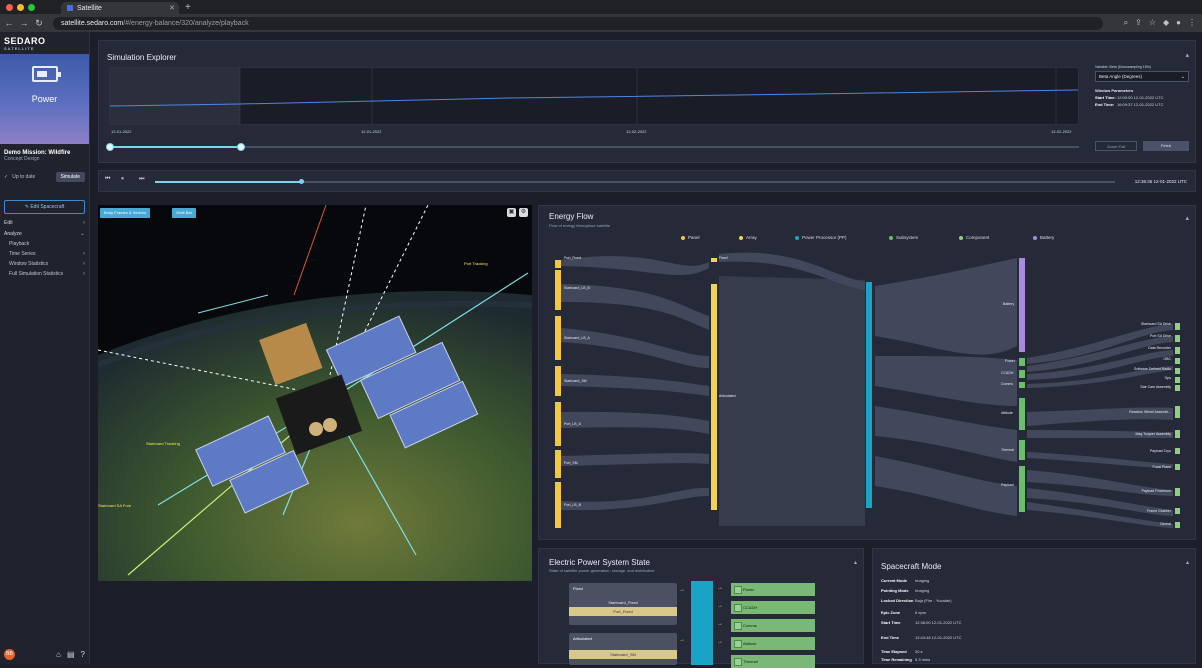 The height and width of the screenshot is (668, 1202). Describe the element at coordinates (720, 606) in the screenshot. I see `arrow-right-icon: →` at that location.